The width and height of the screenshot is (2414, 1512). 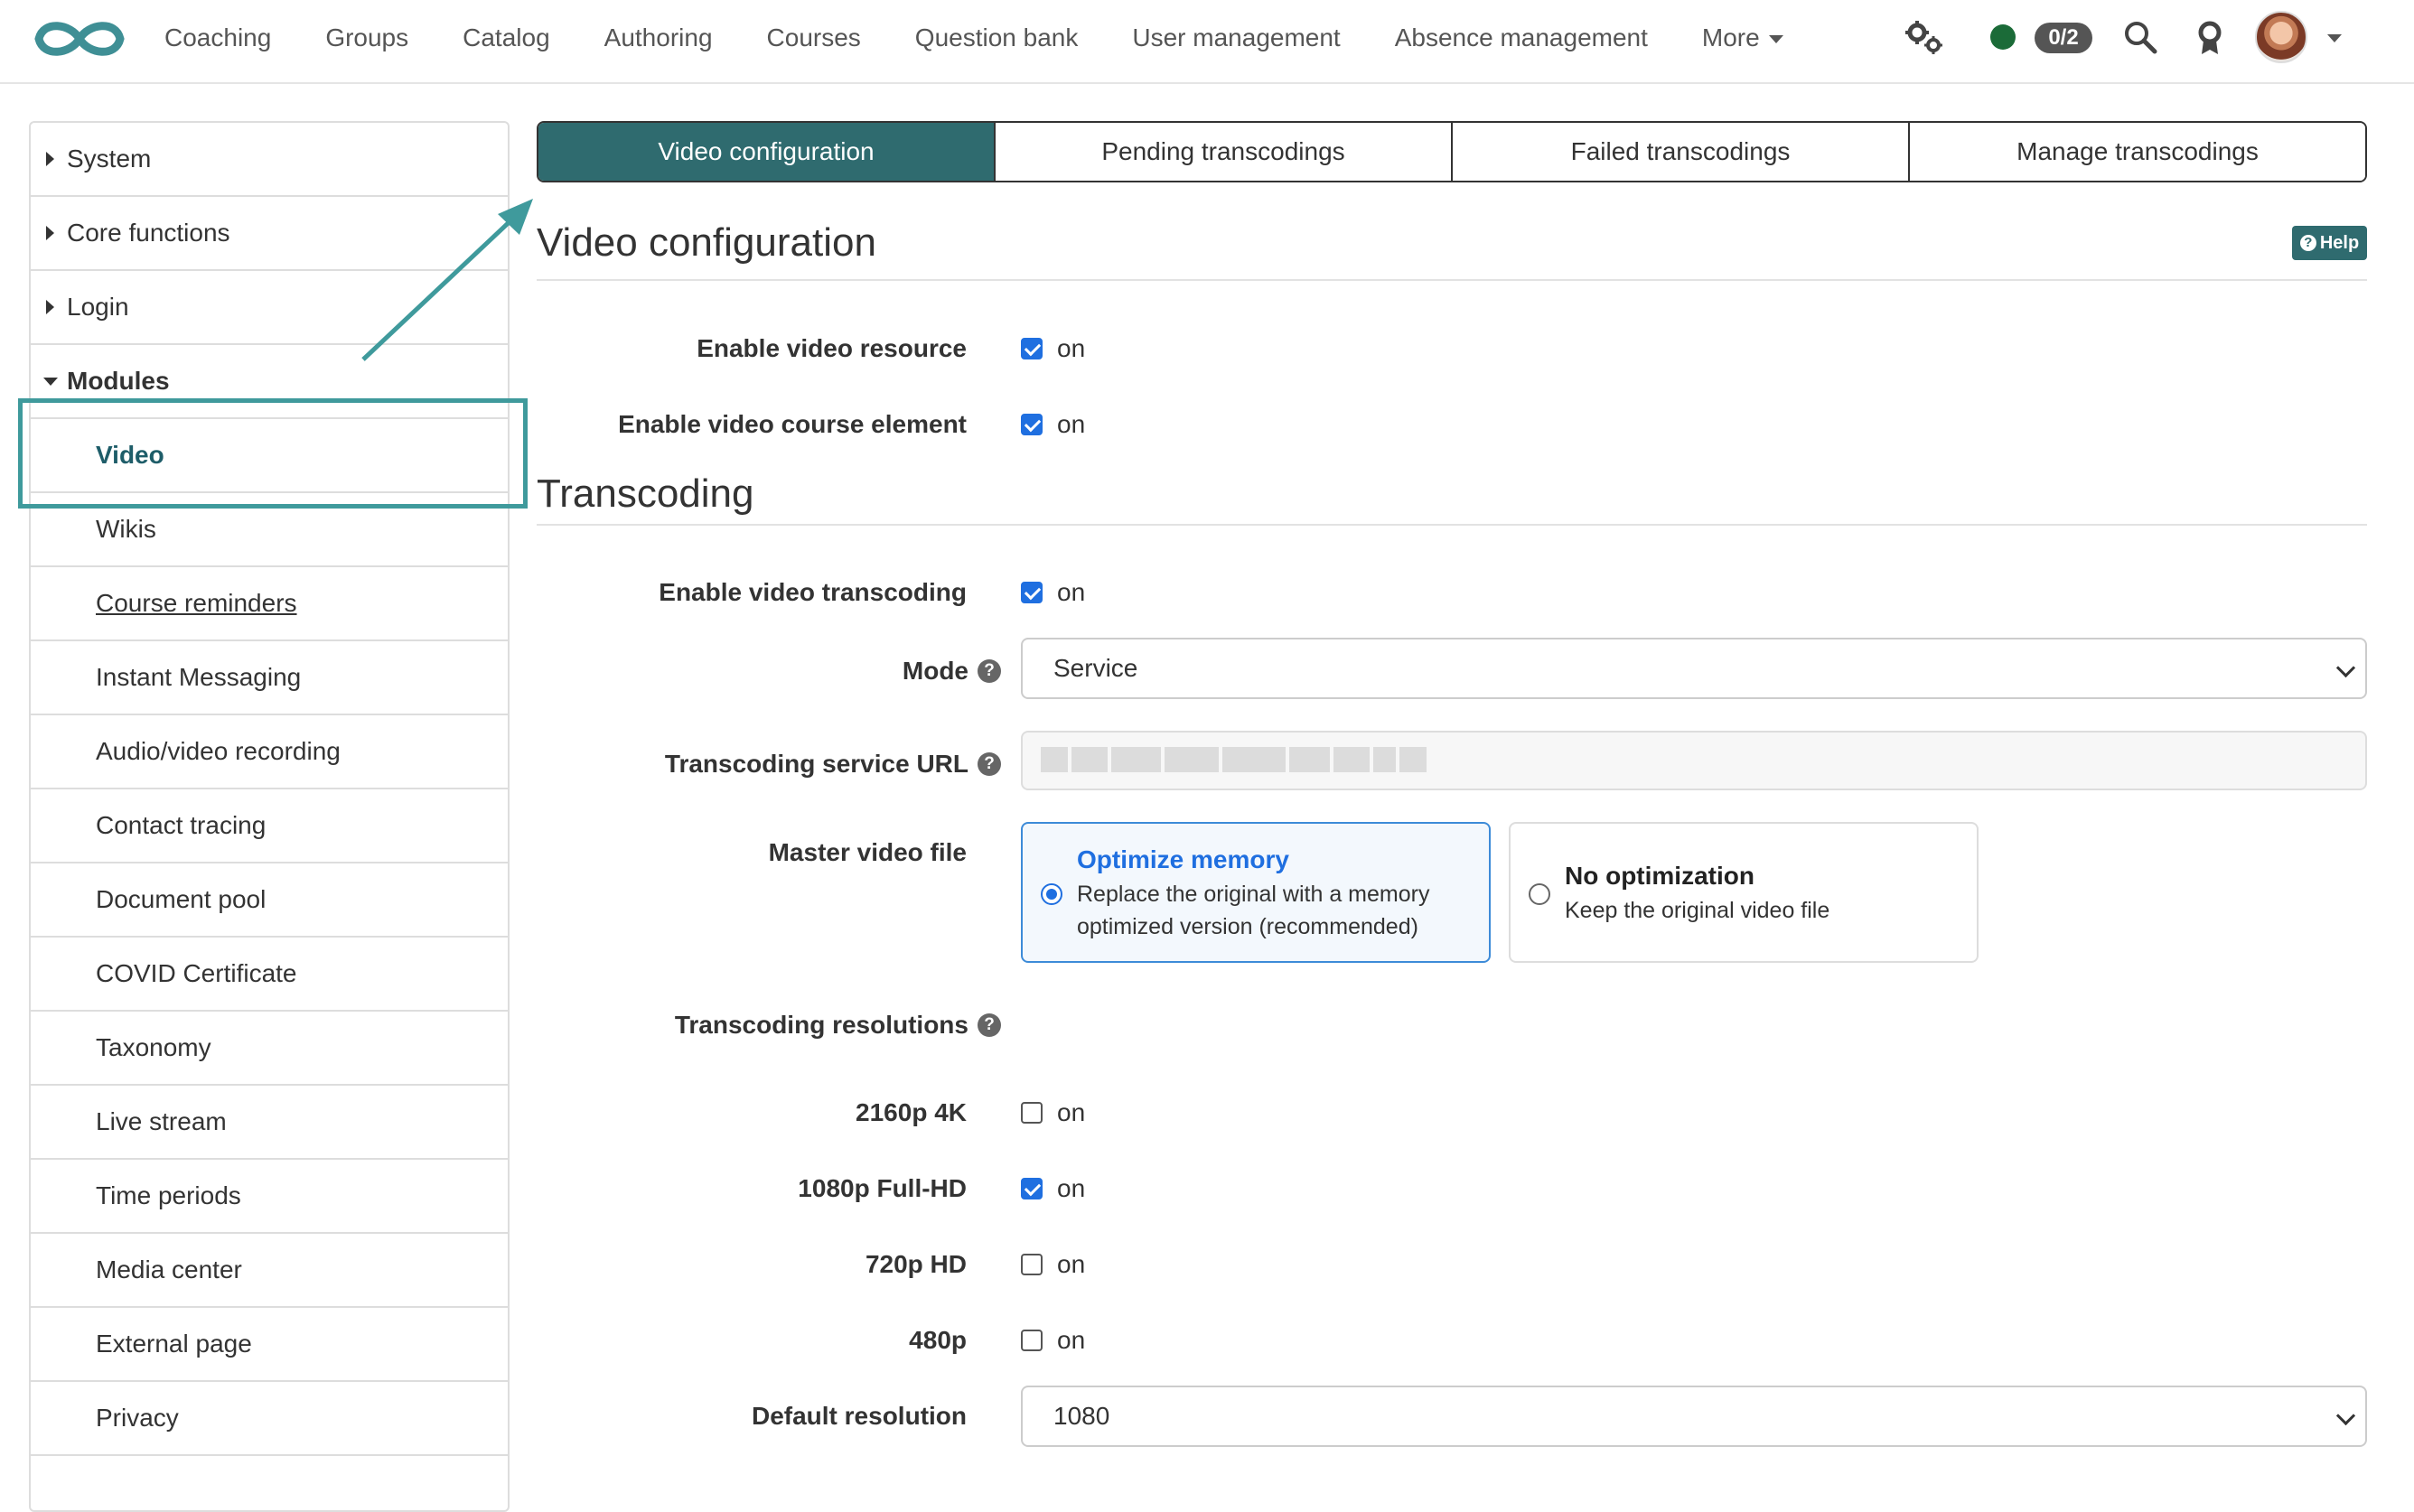 What do you see at coordinates (1032, 424) in the screenshot?
I see `enable-video-course-element-checkbox` at bounding box center [1032, 424].